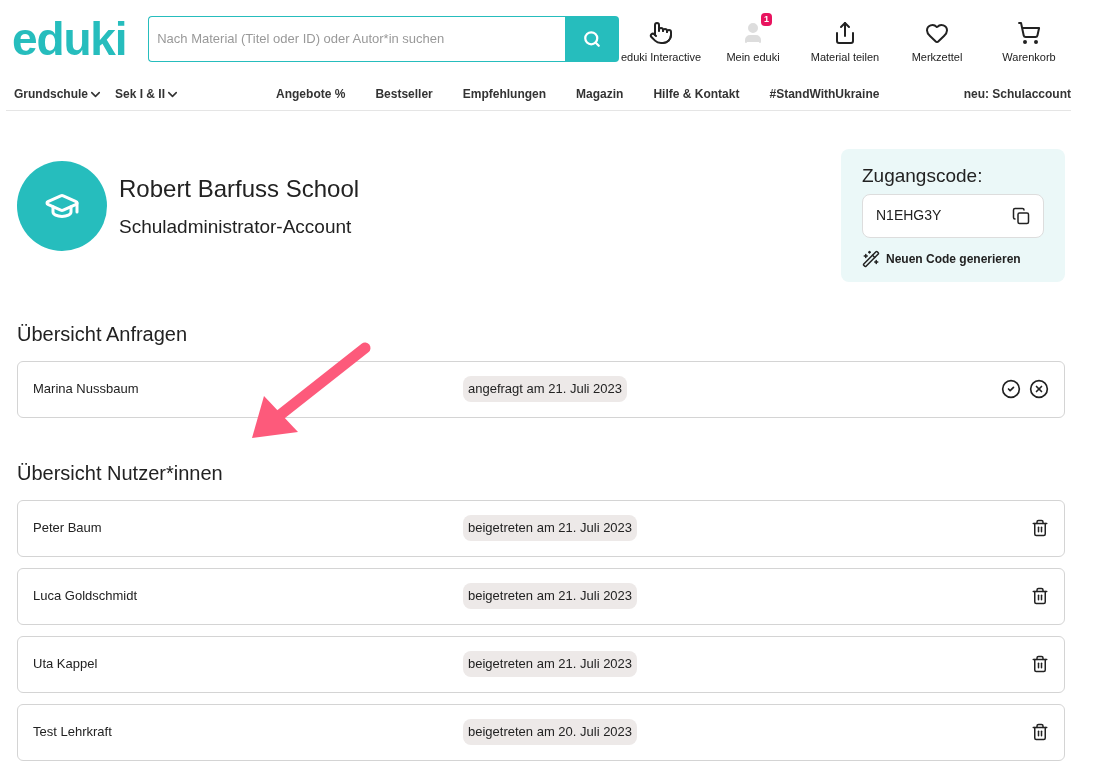 The width and height of the screenshot is (1101, 780). I want to click on magic-wand-icon, so click(871, 258).